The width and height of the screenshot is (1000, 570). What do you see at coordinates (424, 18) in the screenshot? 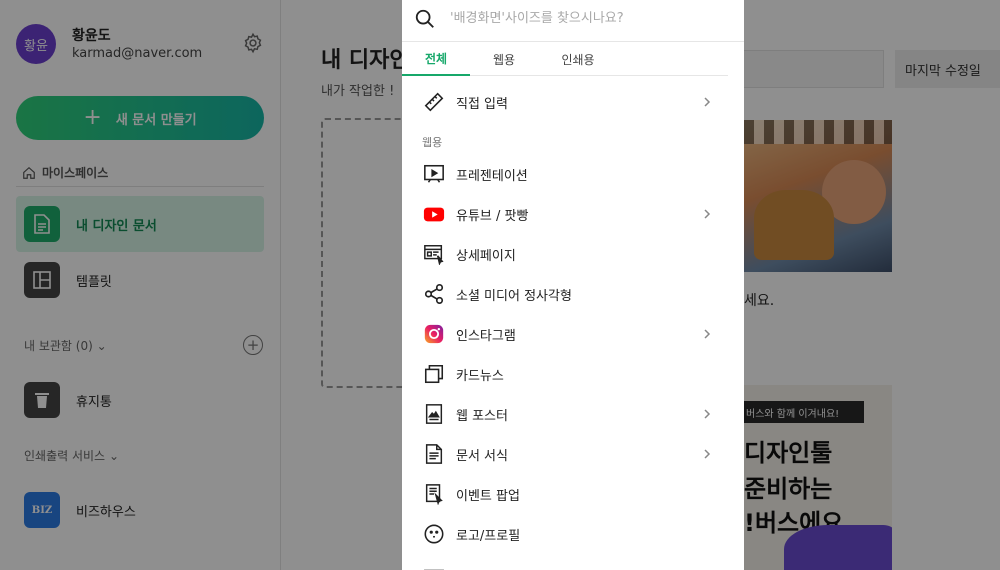
I see `search-icon` at bounding box center [424, 18].